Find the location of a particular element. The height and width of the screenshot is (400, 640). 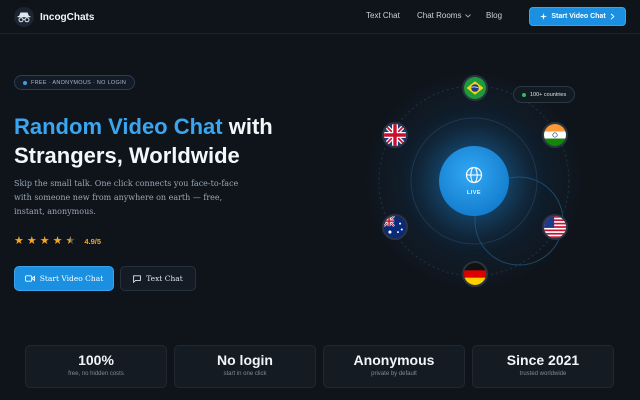

stat-card-free: 100% free, no hidden costs is located at coordinates (96, 366).